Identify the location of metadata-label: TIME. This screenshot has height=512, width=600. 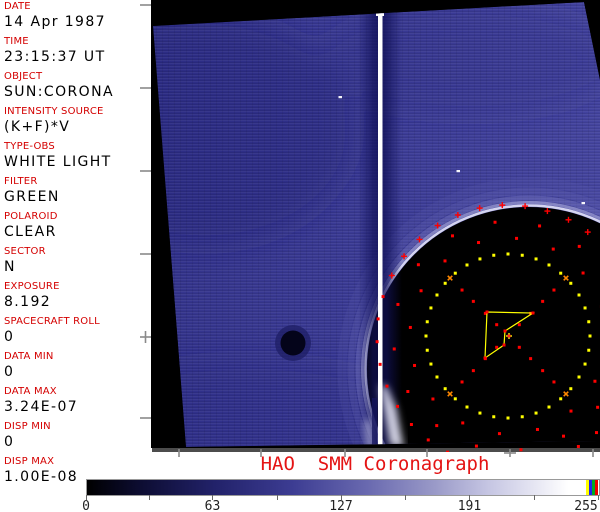
(16, 41).